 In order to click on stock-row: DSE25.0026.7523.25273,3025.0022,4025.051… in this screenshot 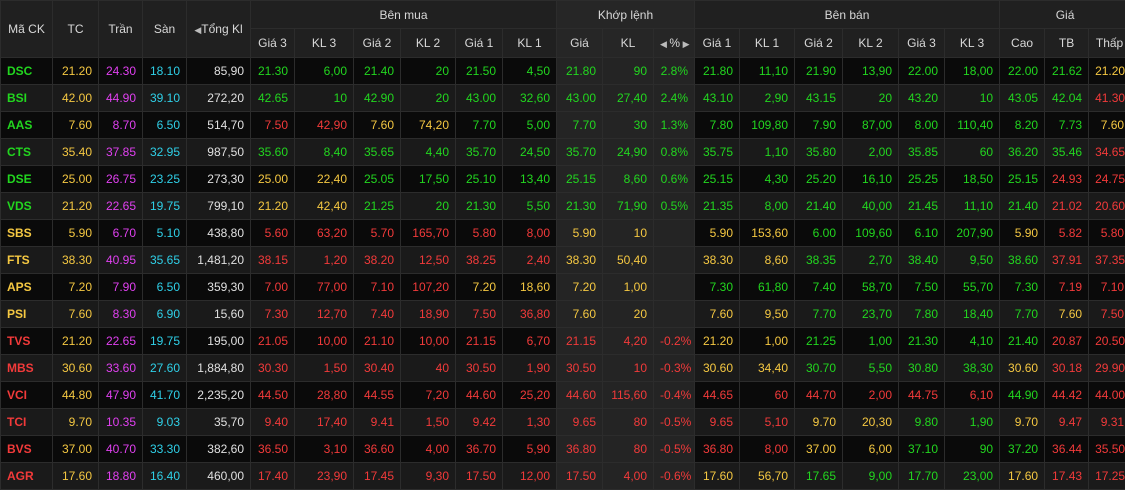, I will do `click(563, 179)`.